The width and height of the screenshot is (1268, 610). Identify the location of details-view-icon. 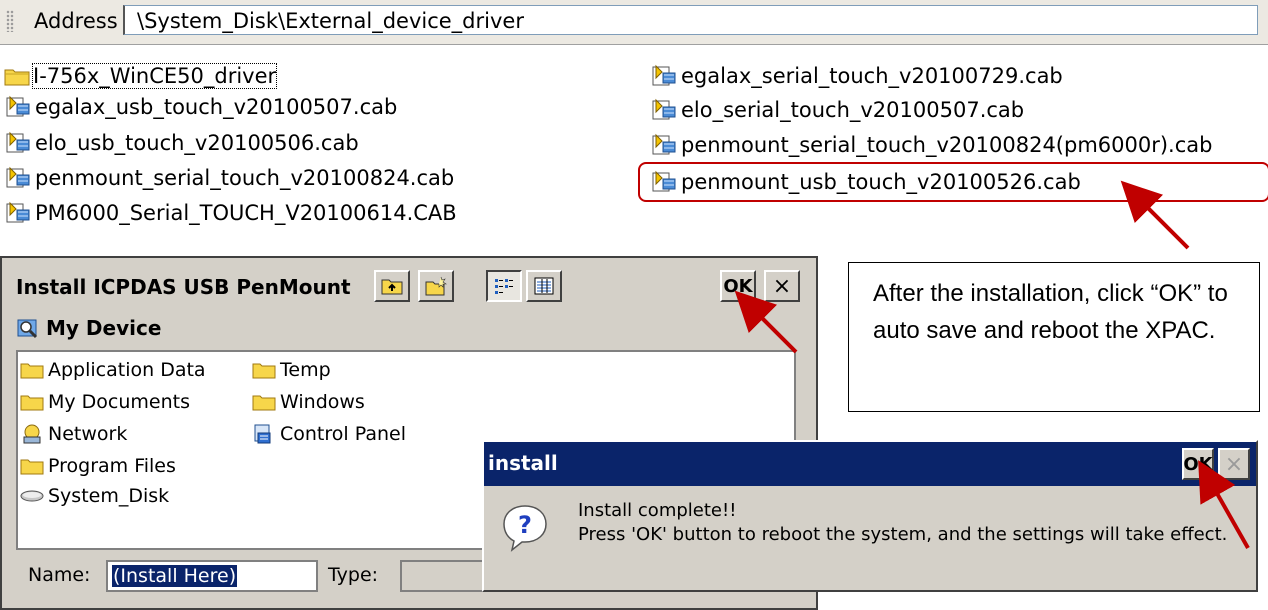
(544, 286).